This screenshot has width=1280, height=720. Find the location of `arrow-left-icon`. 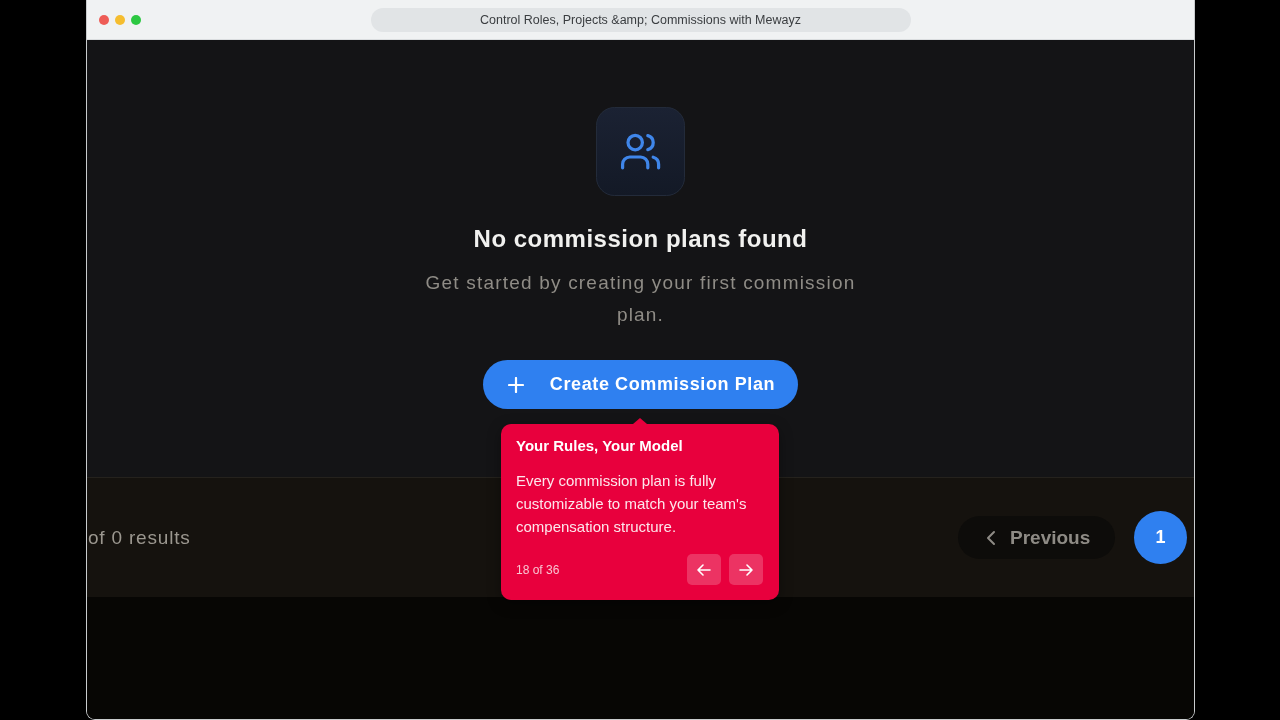

arrow-left-icon is located at coordinates (704, 569).